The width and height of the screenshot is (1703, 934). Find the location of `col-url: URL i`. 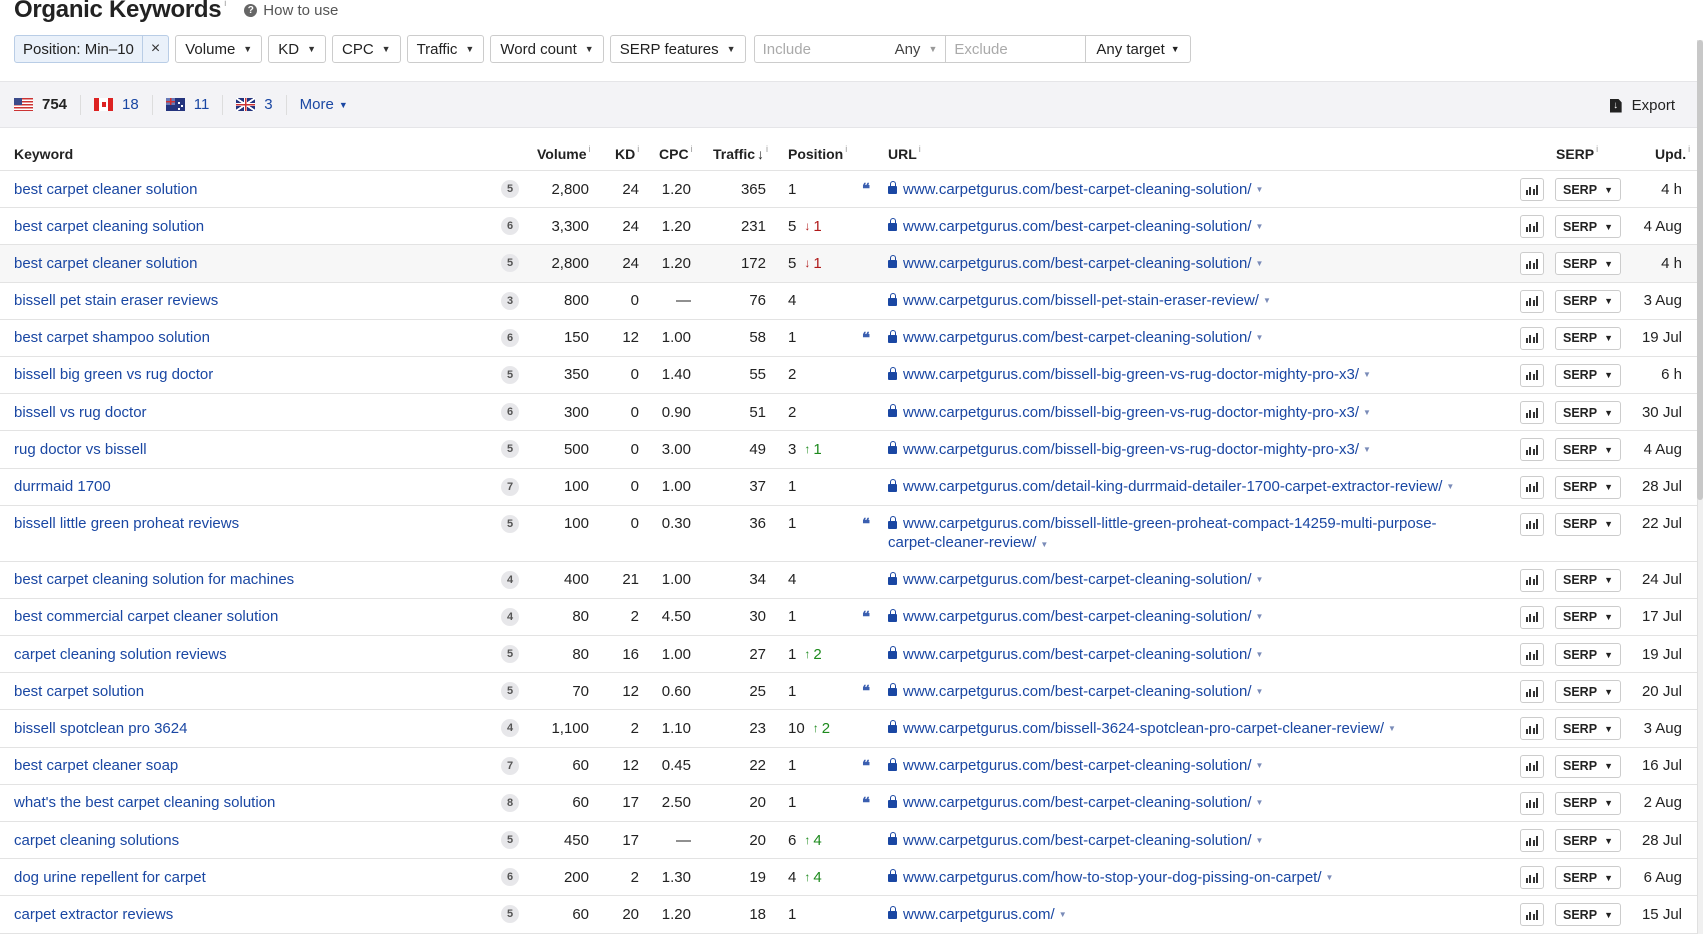

col-url: URL i is located at coordinates (904, 153).